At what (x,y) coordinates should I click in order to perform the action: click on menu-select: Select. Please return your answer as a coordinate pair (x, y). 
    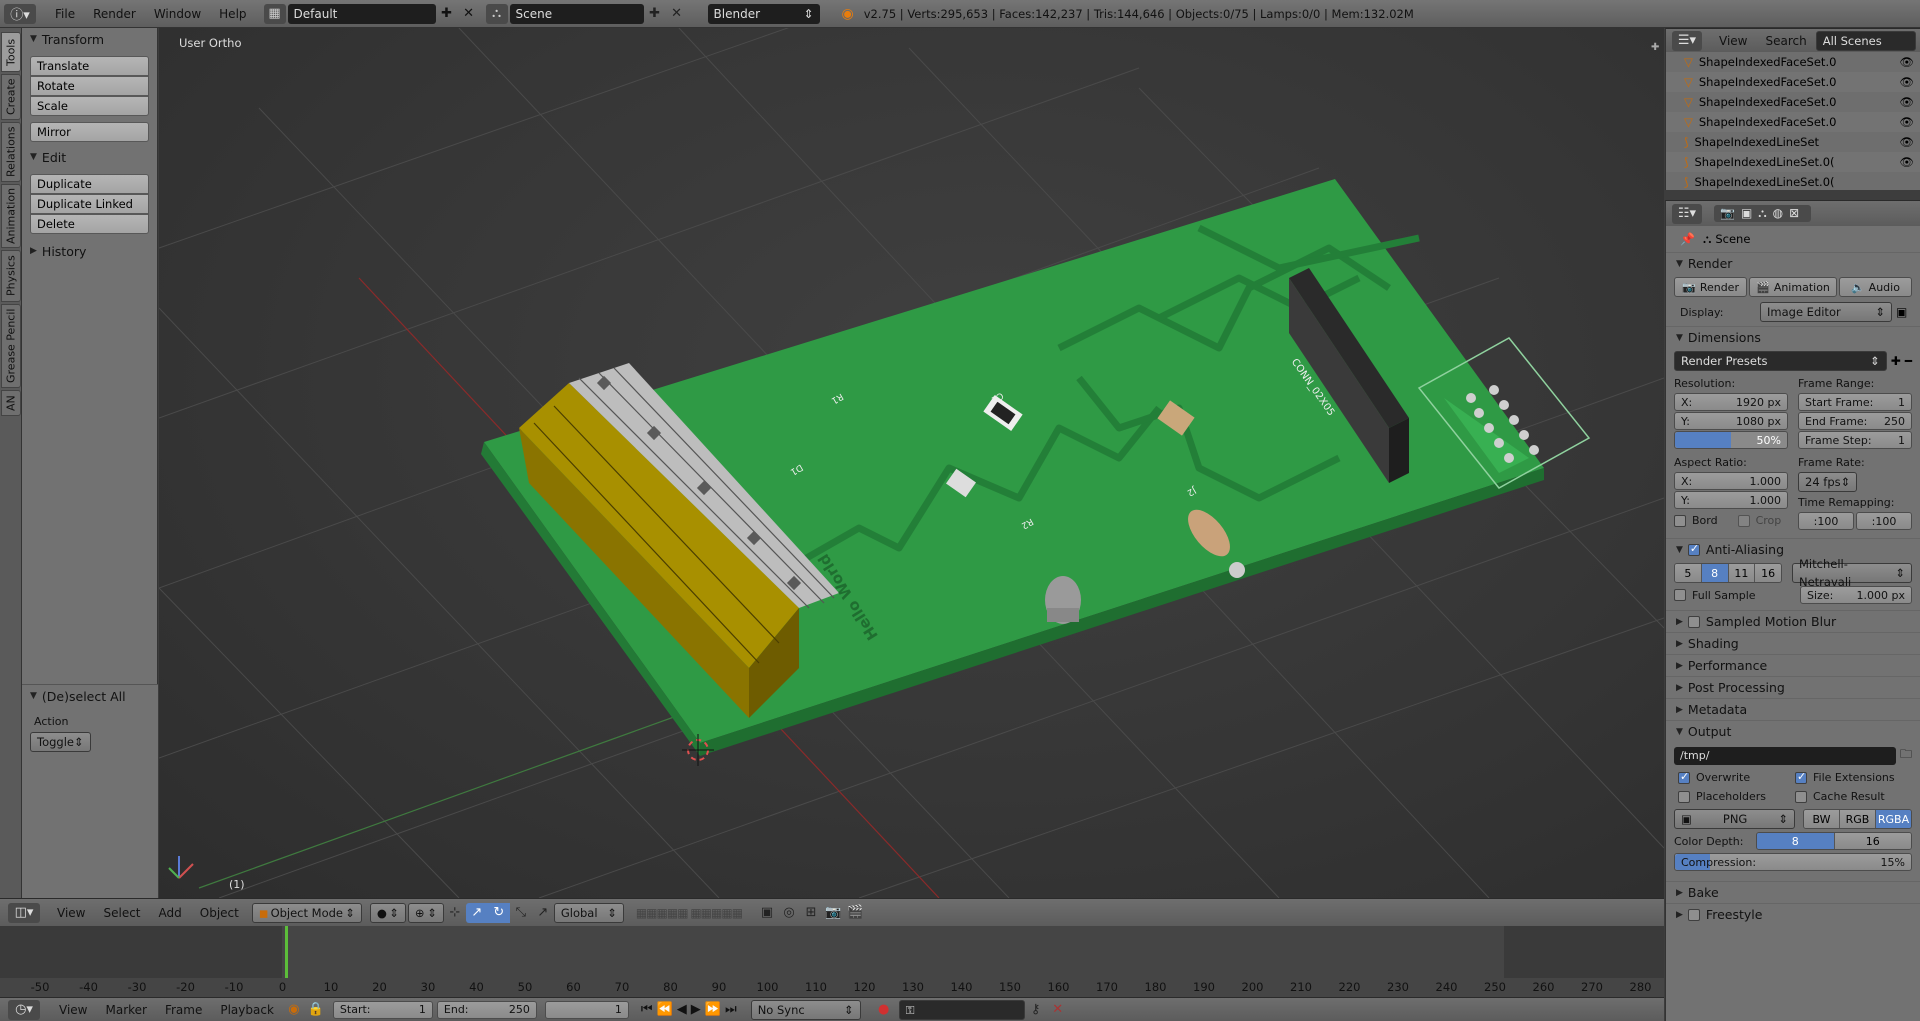
    Looking at the image, I should click on (121, 913).